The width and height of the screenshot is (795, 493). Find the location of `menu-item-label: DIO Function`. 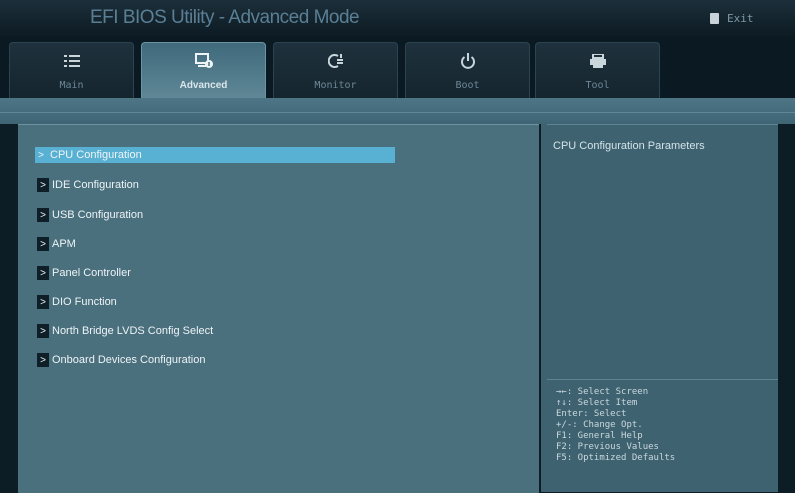

menu-item-label: DIO Function is located at coordinates (84, 302).